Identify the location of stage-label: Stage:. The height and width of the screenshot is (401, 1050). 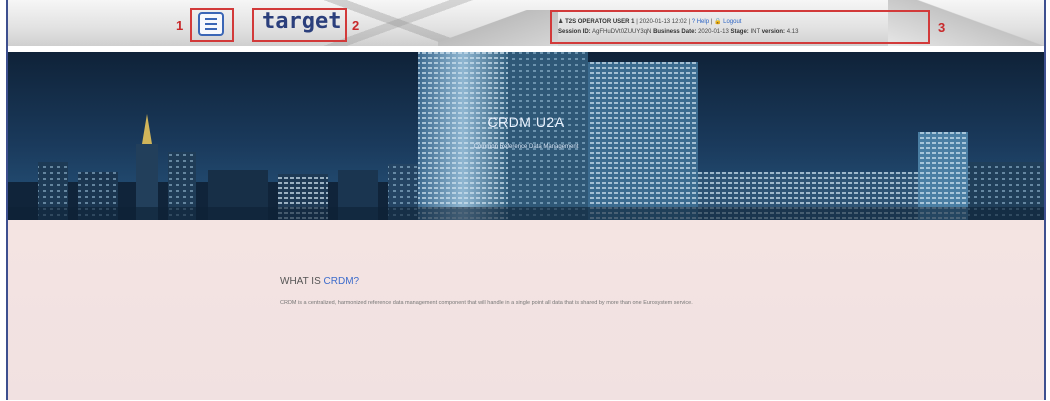
(739, 32).